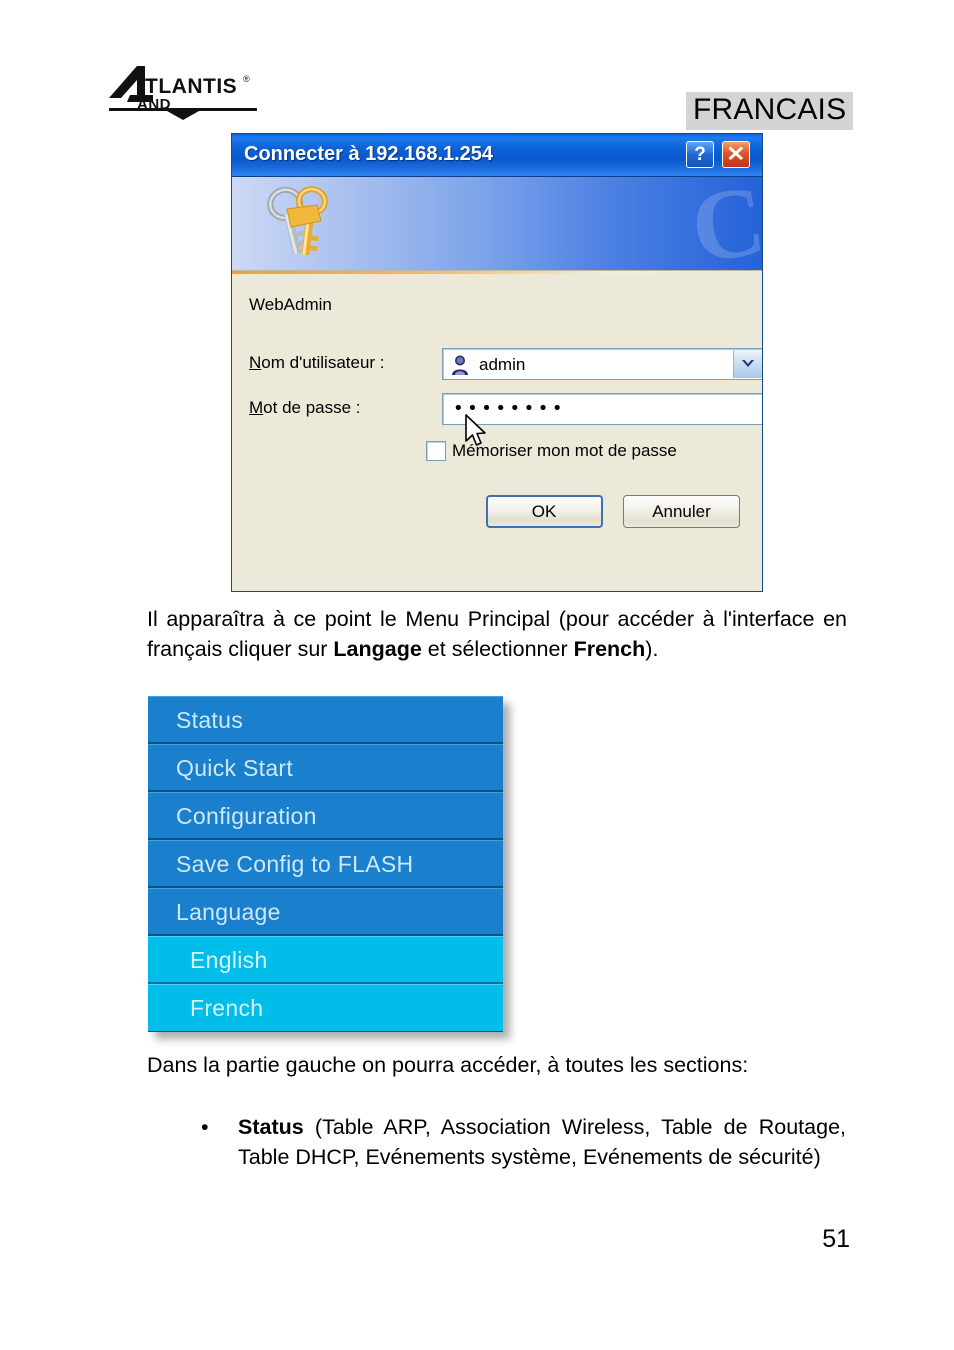 Image resolution: width=954 pixels, height=1350 pixels. I want to click on menu-item-label: Quick Start, so click(235, 768).